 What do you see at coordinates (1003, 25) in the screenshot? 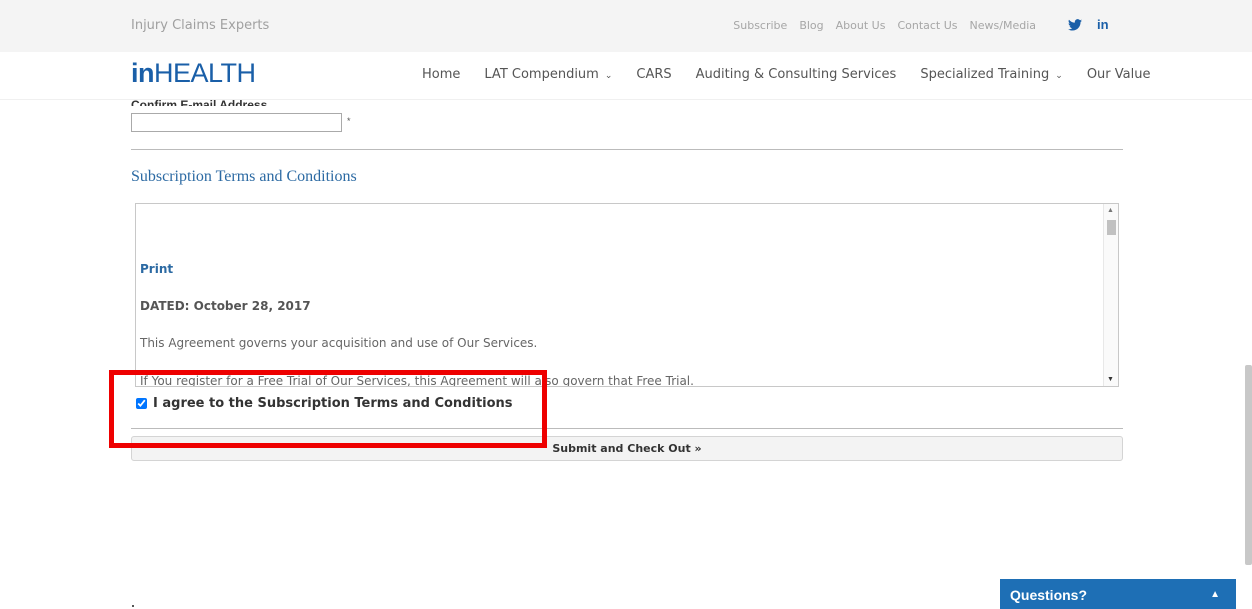
I see `top-link-news-media: News/Media` at bounding box center [1003, 25].